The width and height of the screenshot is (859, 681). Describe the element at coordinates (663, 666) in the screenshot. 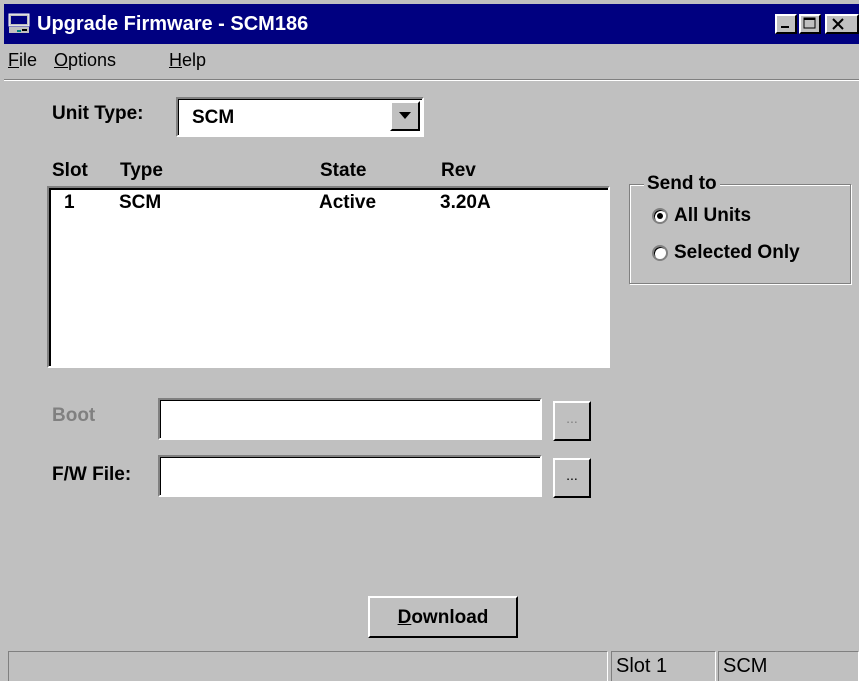

I see `status-panel-slot: Slot 1` at that location.